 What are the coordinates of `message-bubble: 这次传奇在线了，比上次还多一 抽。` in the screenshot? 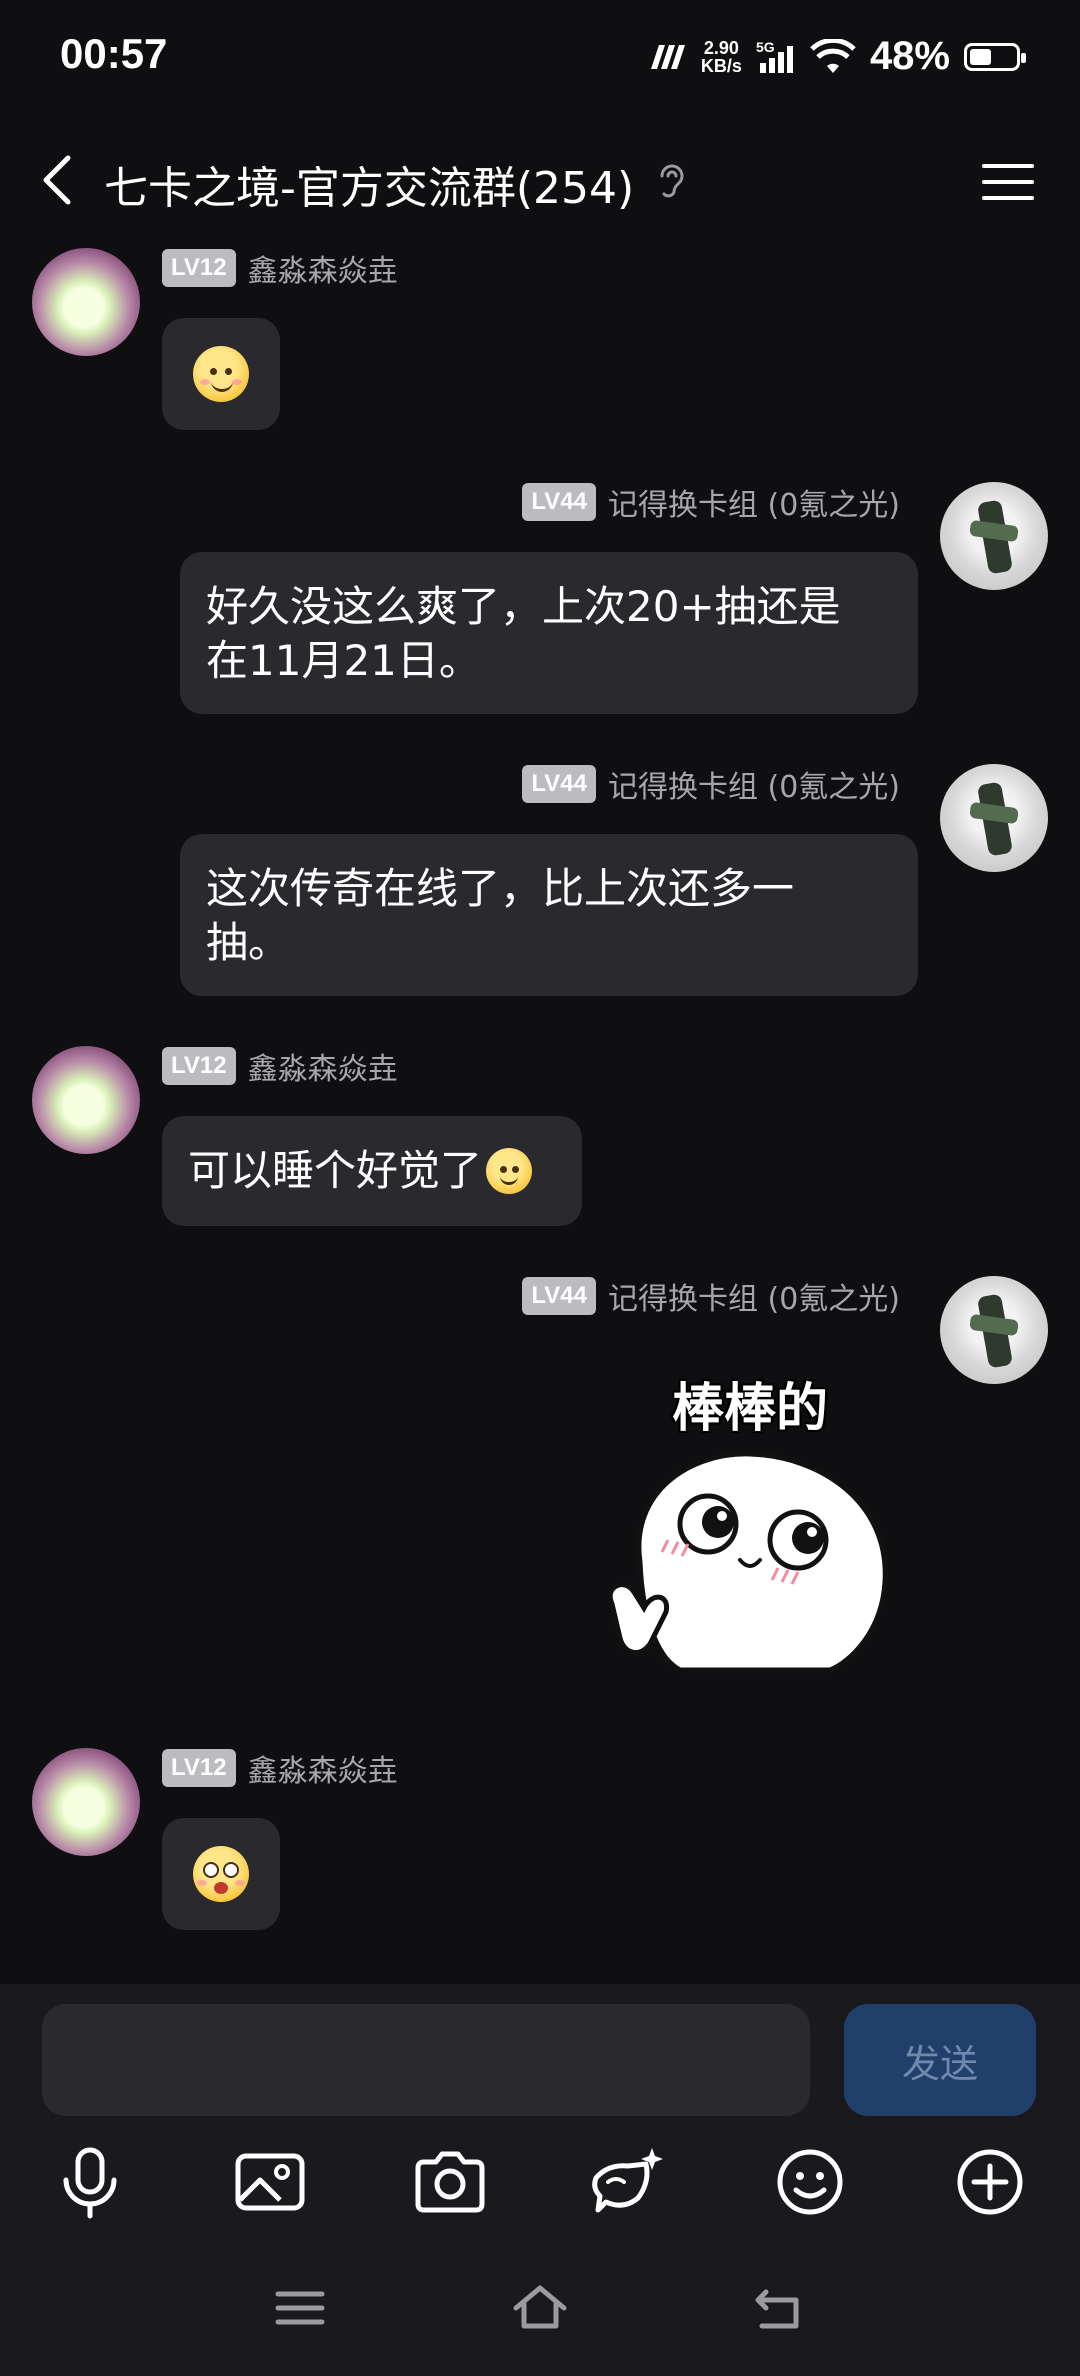 It's located at (549, 915).